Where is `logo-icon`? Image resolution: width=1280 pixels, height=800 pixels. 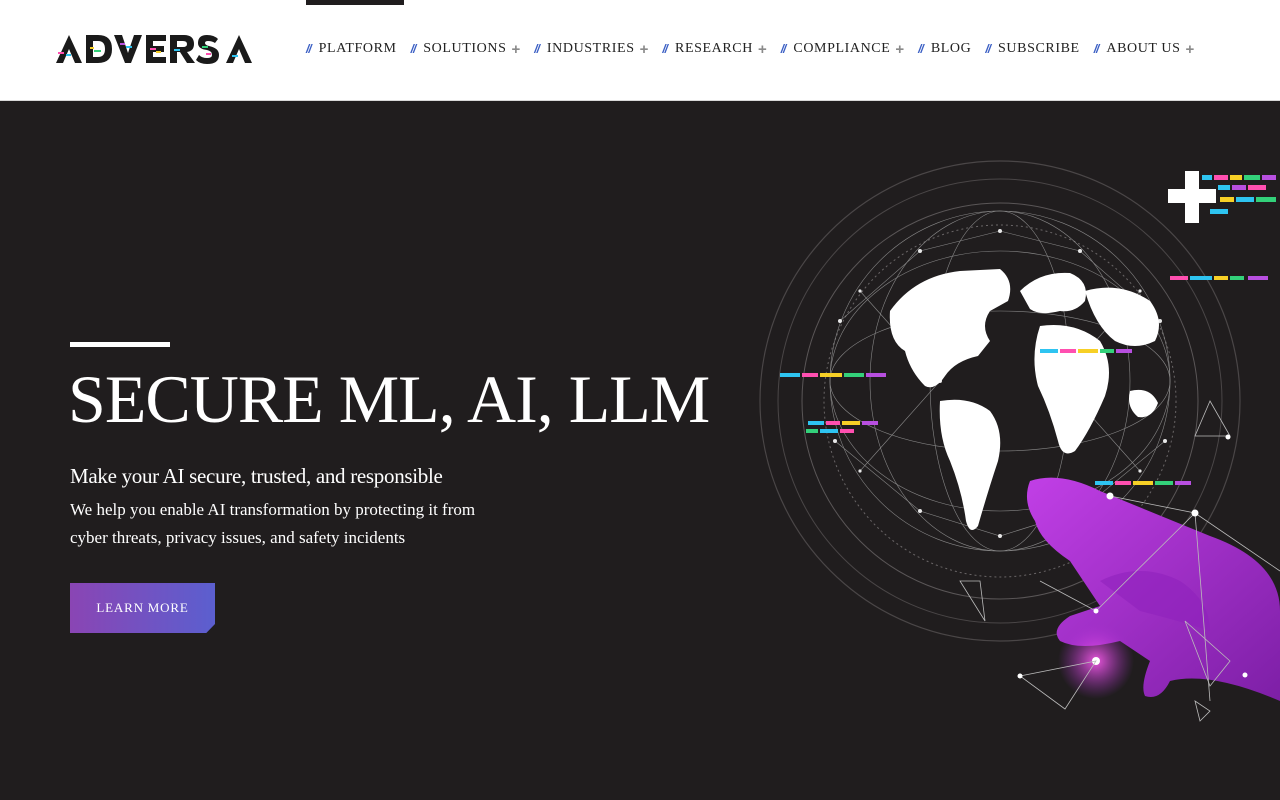 logo-icon is located at coordinates (154, 49).